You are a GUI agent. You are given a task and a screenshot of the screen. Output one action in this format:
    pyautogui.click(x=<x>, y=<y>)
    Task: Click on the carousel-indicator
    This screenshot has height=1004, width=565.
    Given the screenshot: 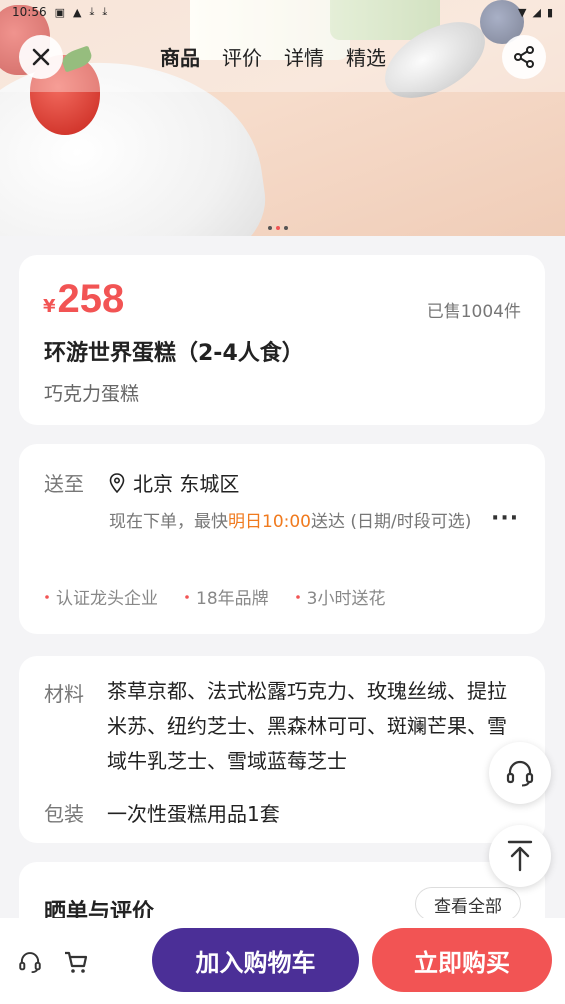 What is the action you would take?
    pyautogui.click(x=278, y=228)
    